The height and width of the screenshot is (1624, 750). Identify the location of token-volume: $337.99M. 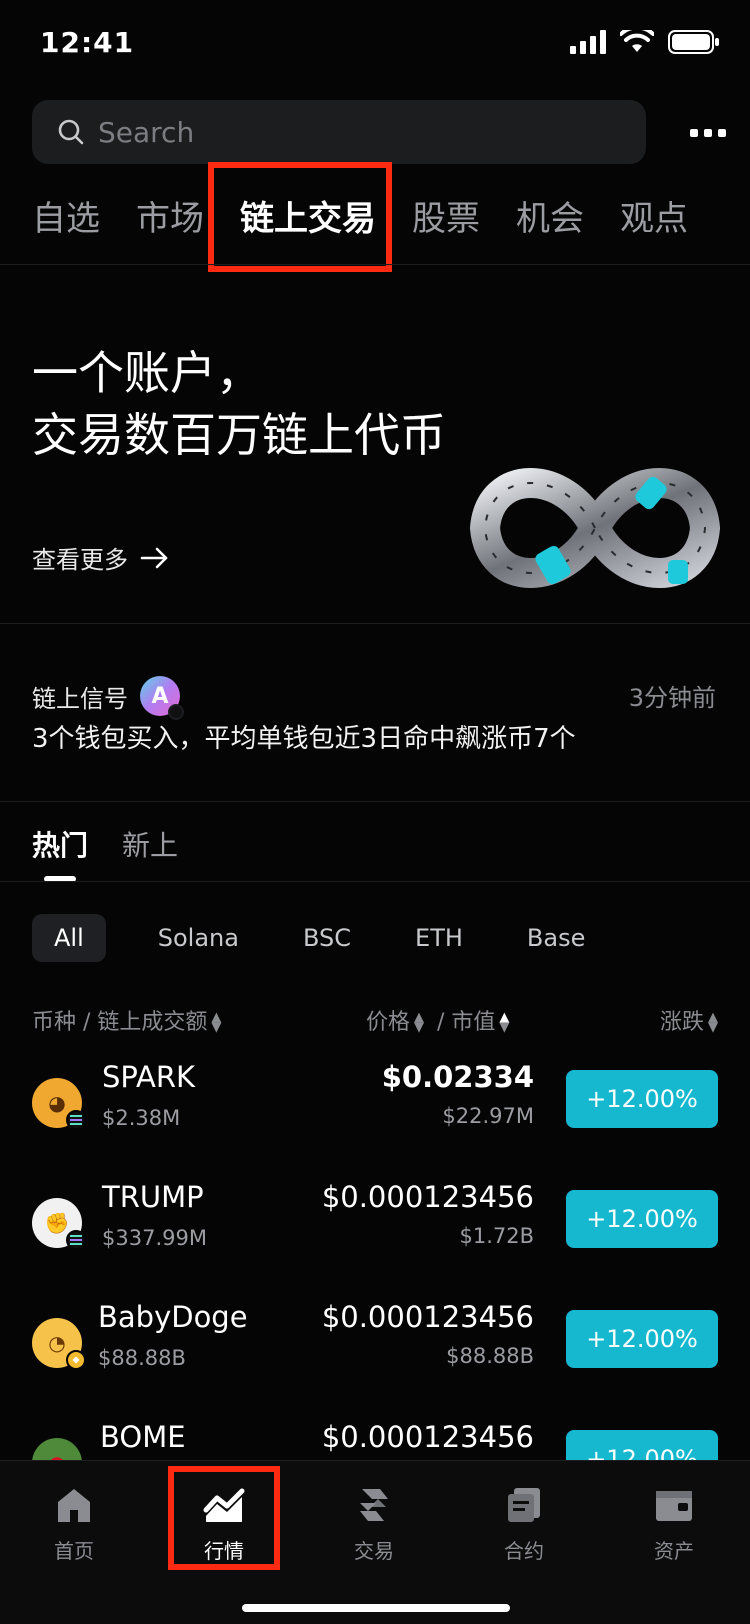
(154, 1238).